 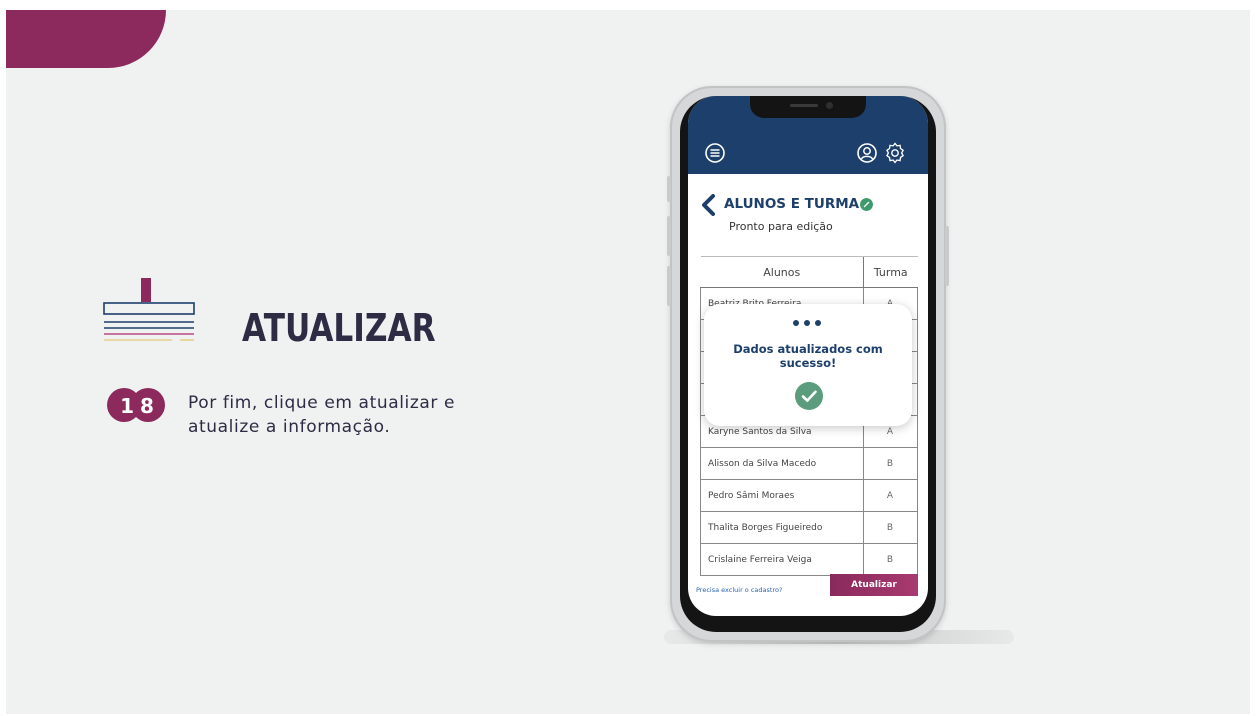 I want to click on step-number: 18, so click(x=140, y=406).